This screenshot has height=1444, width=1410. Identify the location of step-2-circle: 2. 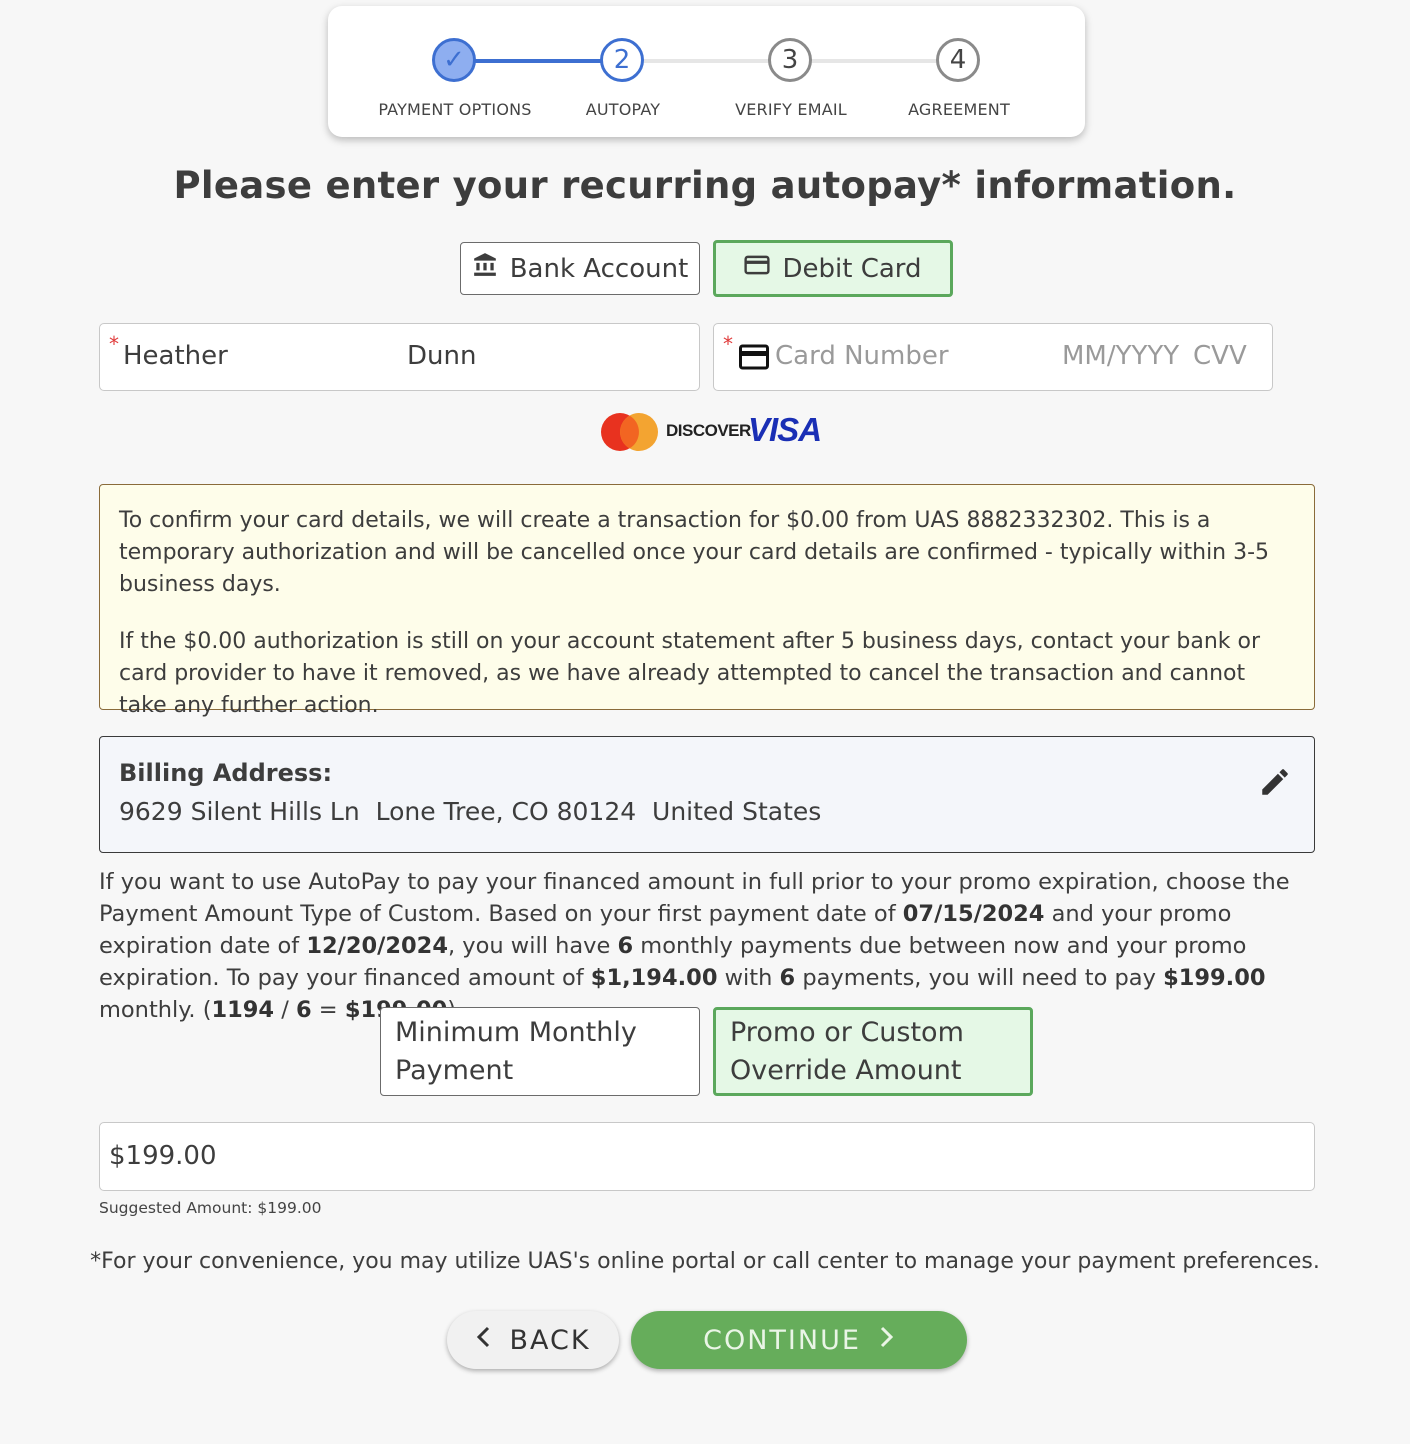
(622, 60).